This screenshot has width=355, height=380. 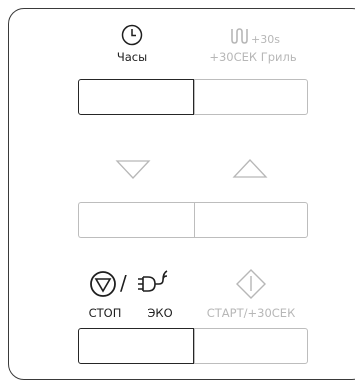 What do you see at coordinates (251, 346) in the screenshot?
I see `start-button` at bounding box center [251, 346].